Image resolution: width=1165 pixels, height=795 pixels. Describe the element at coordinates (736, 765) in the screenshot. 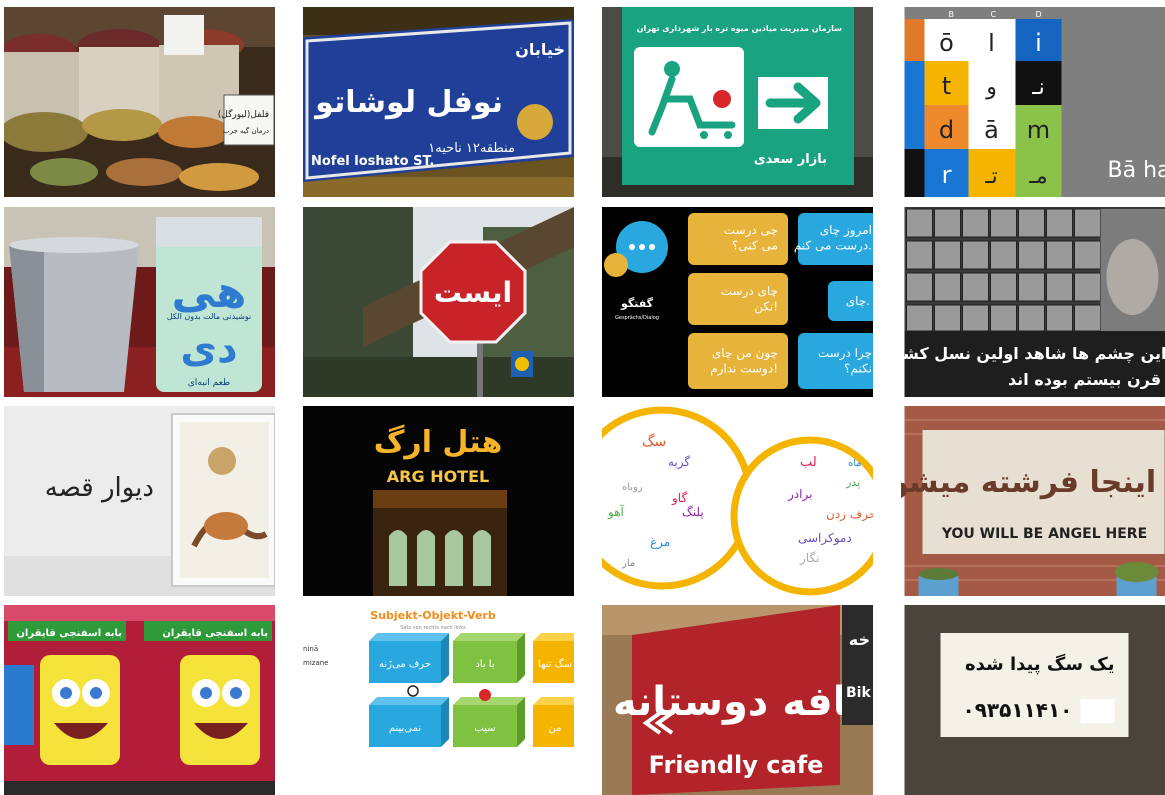

I see `cafe-text-en: Friendly cafe` at that location.